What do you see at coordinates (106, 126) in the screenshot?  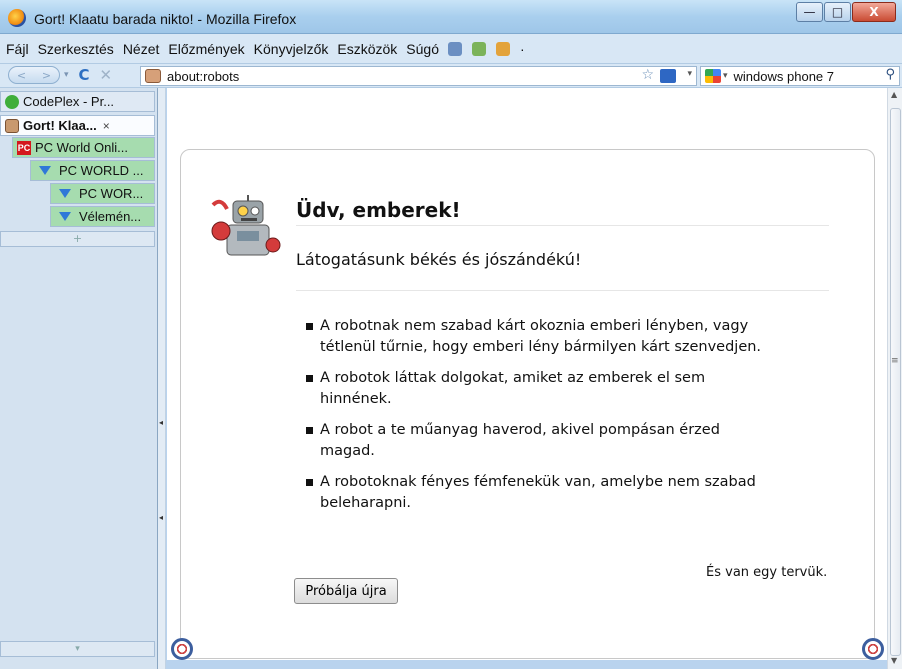 I see `tab-close-icon: ×` at bounding box center [106, 126].